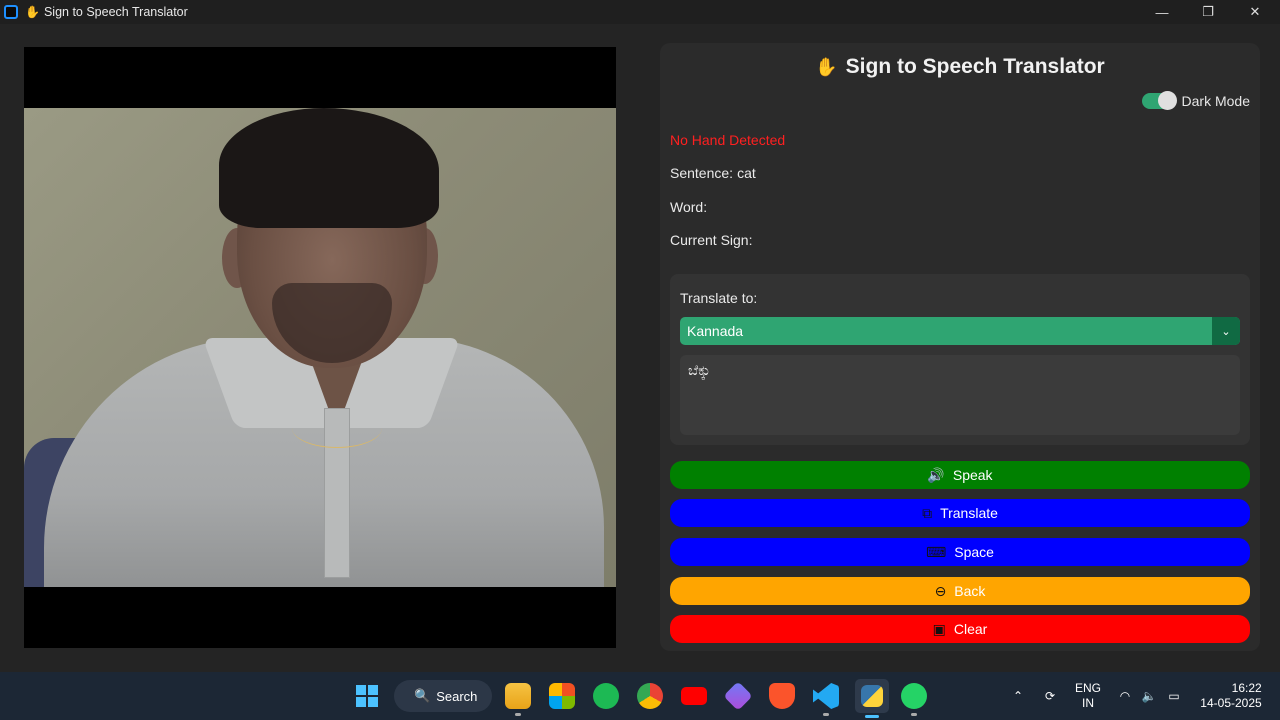 The image size is (1280, 720). Describe the element at coordinates (1050, 696) in the screenshot. I see `sync-icon: ⟳` at that location.